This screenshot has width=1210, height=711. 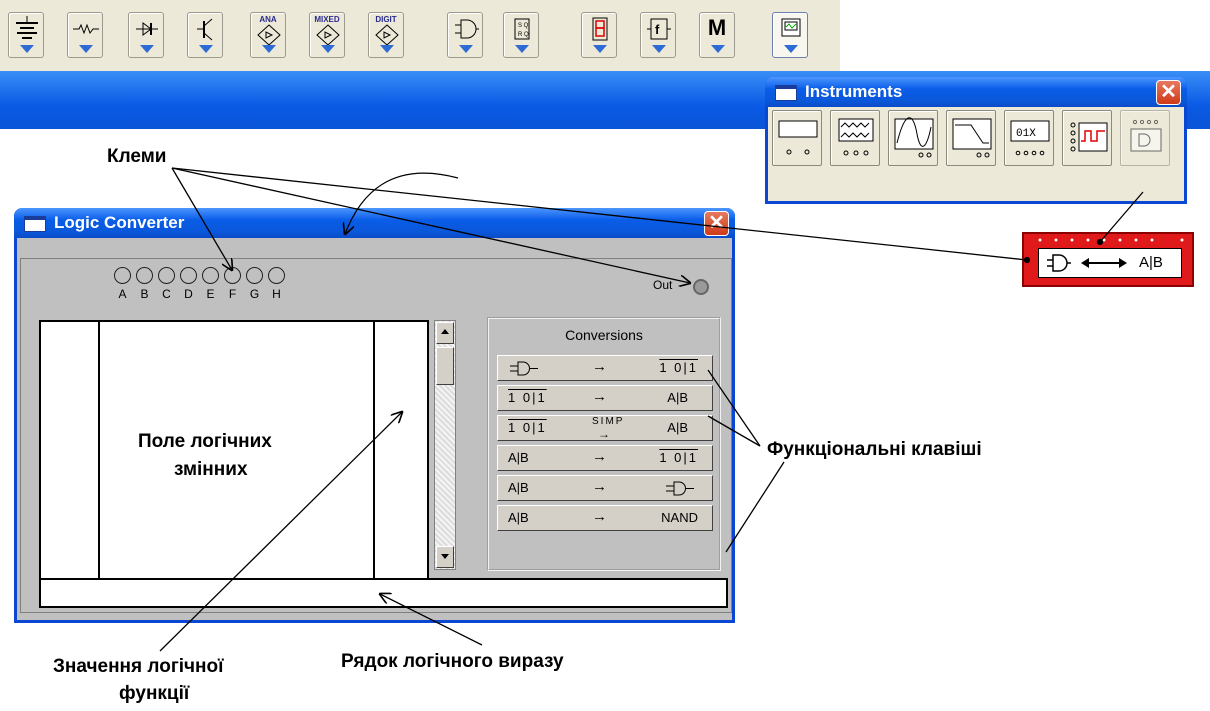 What do you see at coordinates (383, 593) in the screenshot?
I see `expression-input` at bounding box center [383, 593].